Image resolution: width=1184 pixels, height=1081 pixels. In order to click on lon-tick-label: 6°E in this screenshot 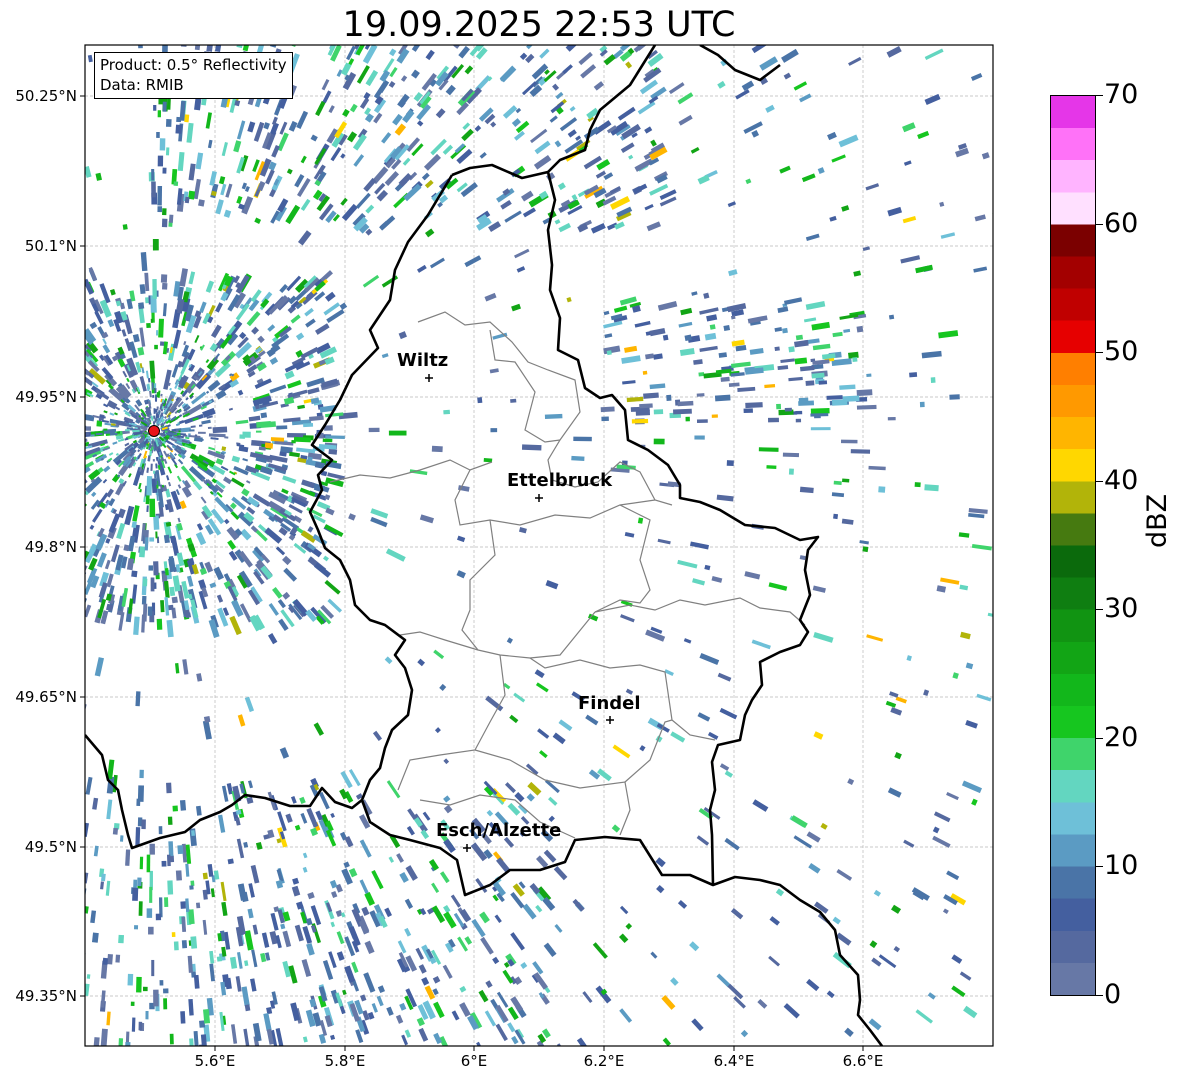, I will do `click(474, 1061)`.